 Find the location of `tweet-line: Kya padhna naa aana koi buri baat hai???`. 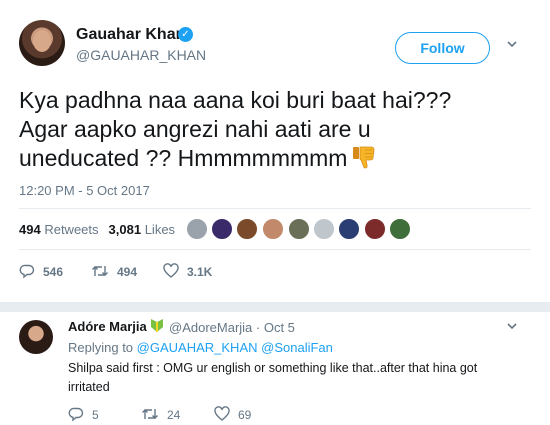

tweet-line: Kya padhna naa aana koi buri baat hai??? is located at coordinates (235, 100).